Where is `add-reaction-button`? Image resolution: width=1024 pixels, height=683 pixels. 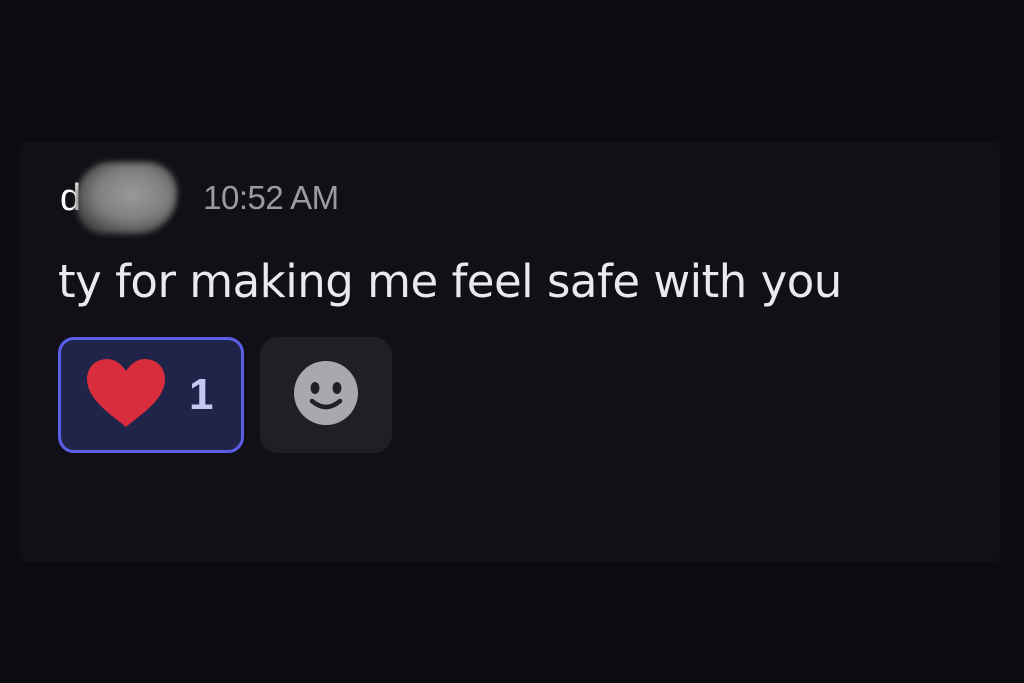
add-reaction-button is located at coordinates (326, 395).